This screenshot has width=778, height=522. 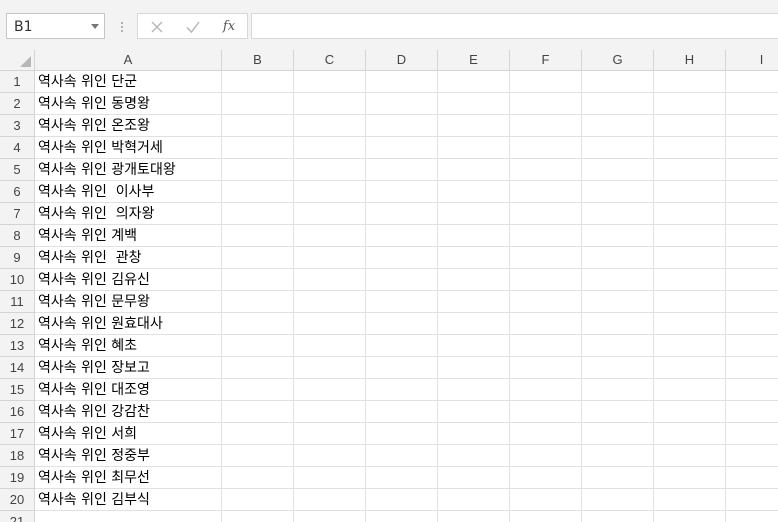 I want to click on cell-i4, so click(x=752, y=148).